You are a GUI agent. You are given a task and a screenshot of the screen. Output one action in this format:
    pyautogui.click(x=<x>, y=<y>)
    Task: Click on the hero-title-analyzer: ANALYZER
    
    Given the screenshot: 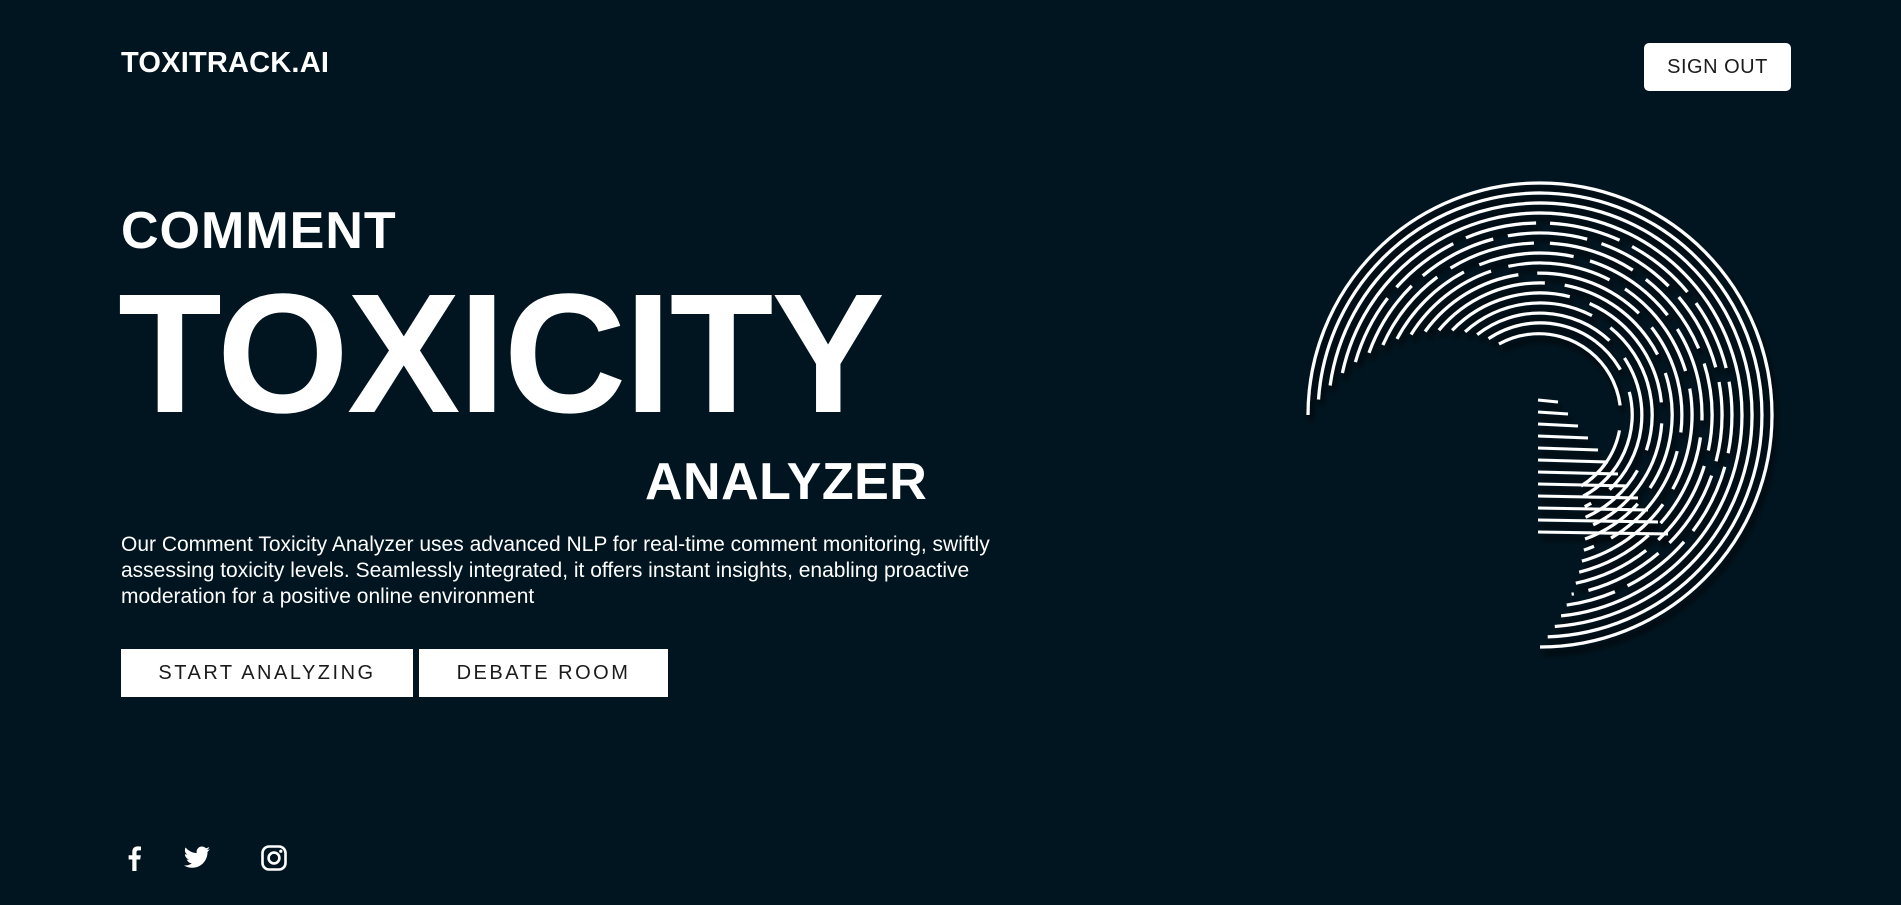 What is the action you would take?
    pyautogui.click(x=786, y=482)
    